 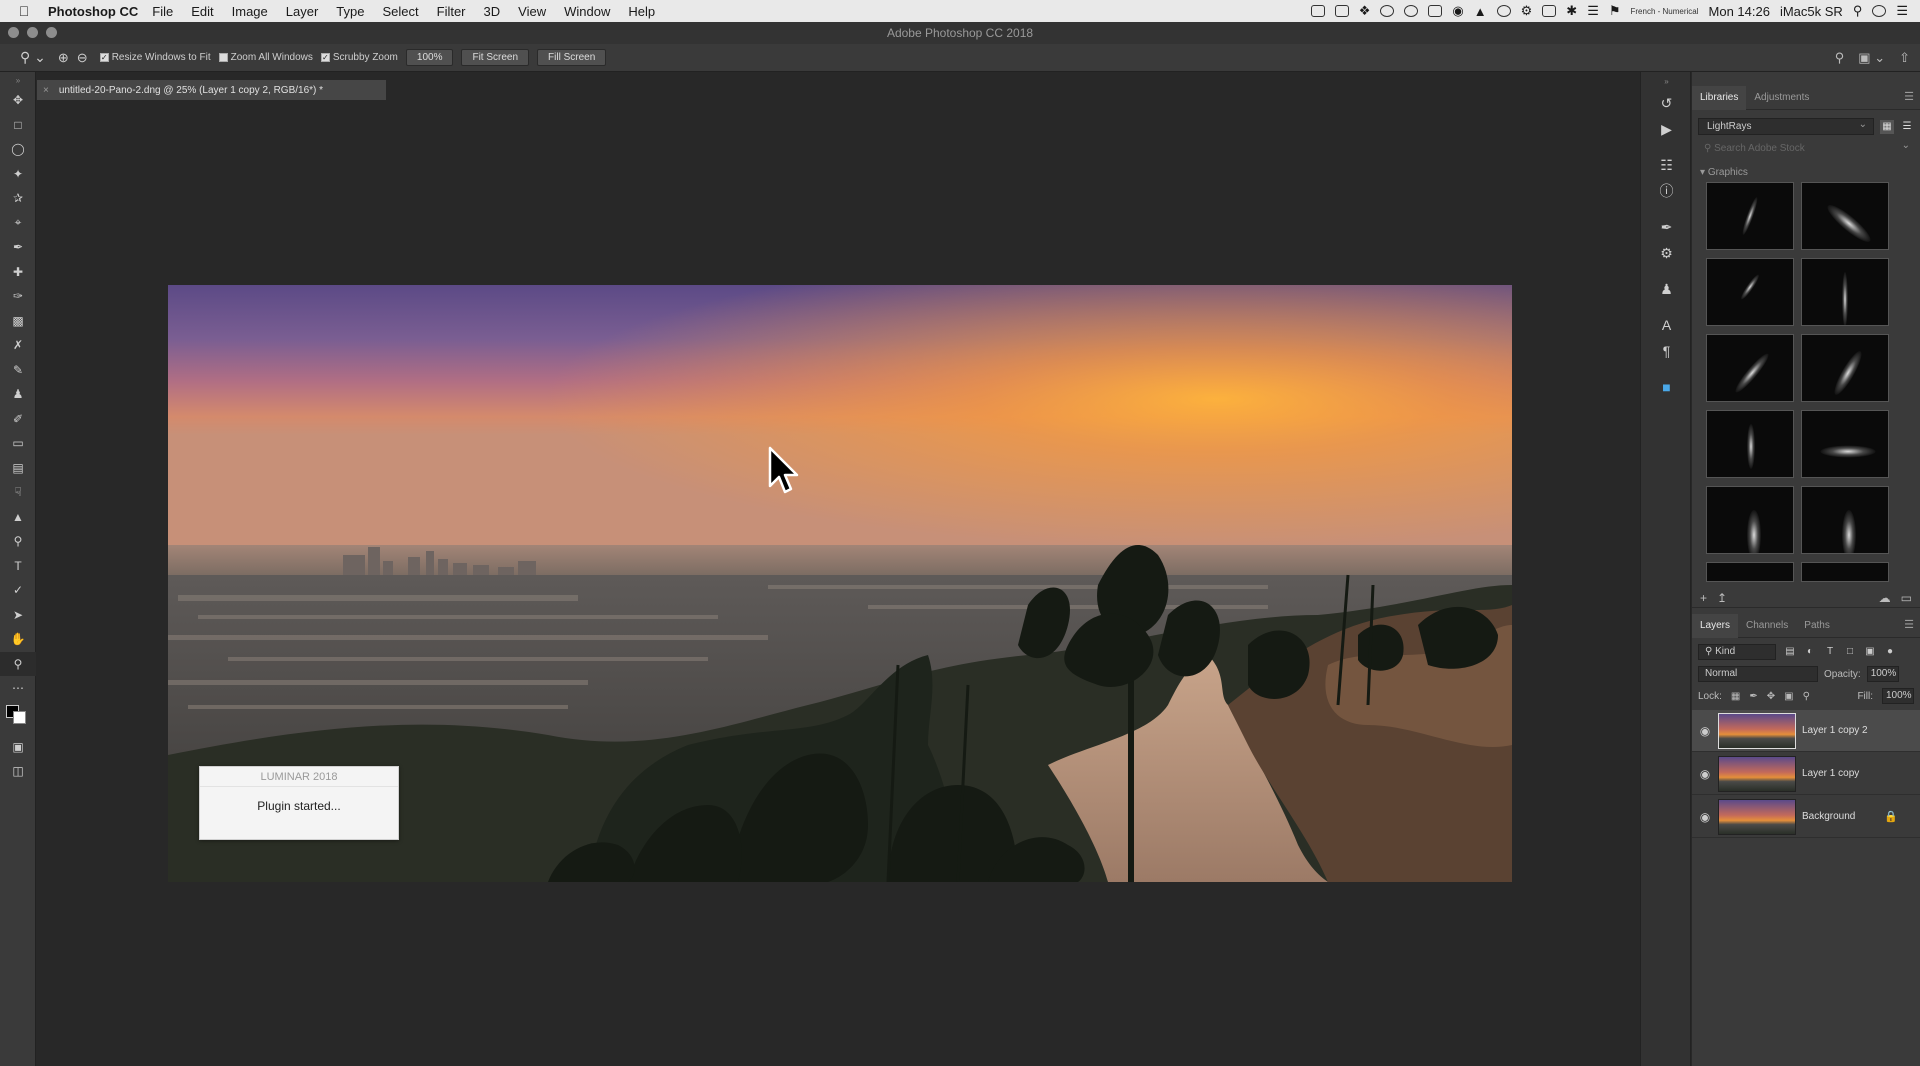 I want to click on character-panel-icon: A, so click(x=1666, y=325).